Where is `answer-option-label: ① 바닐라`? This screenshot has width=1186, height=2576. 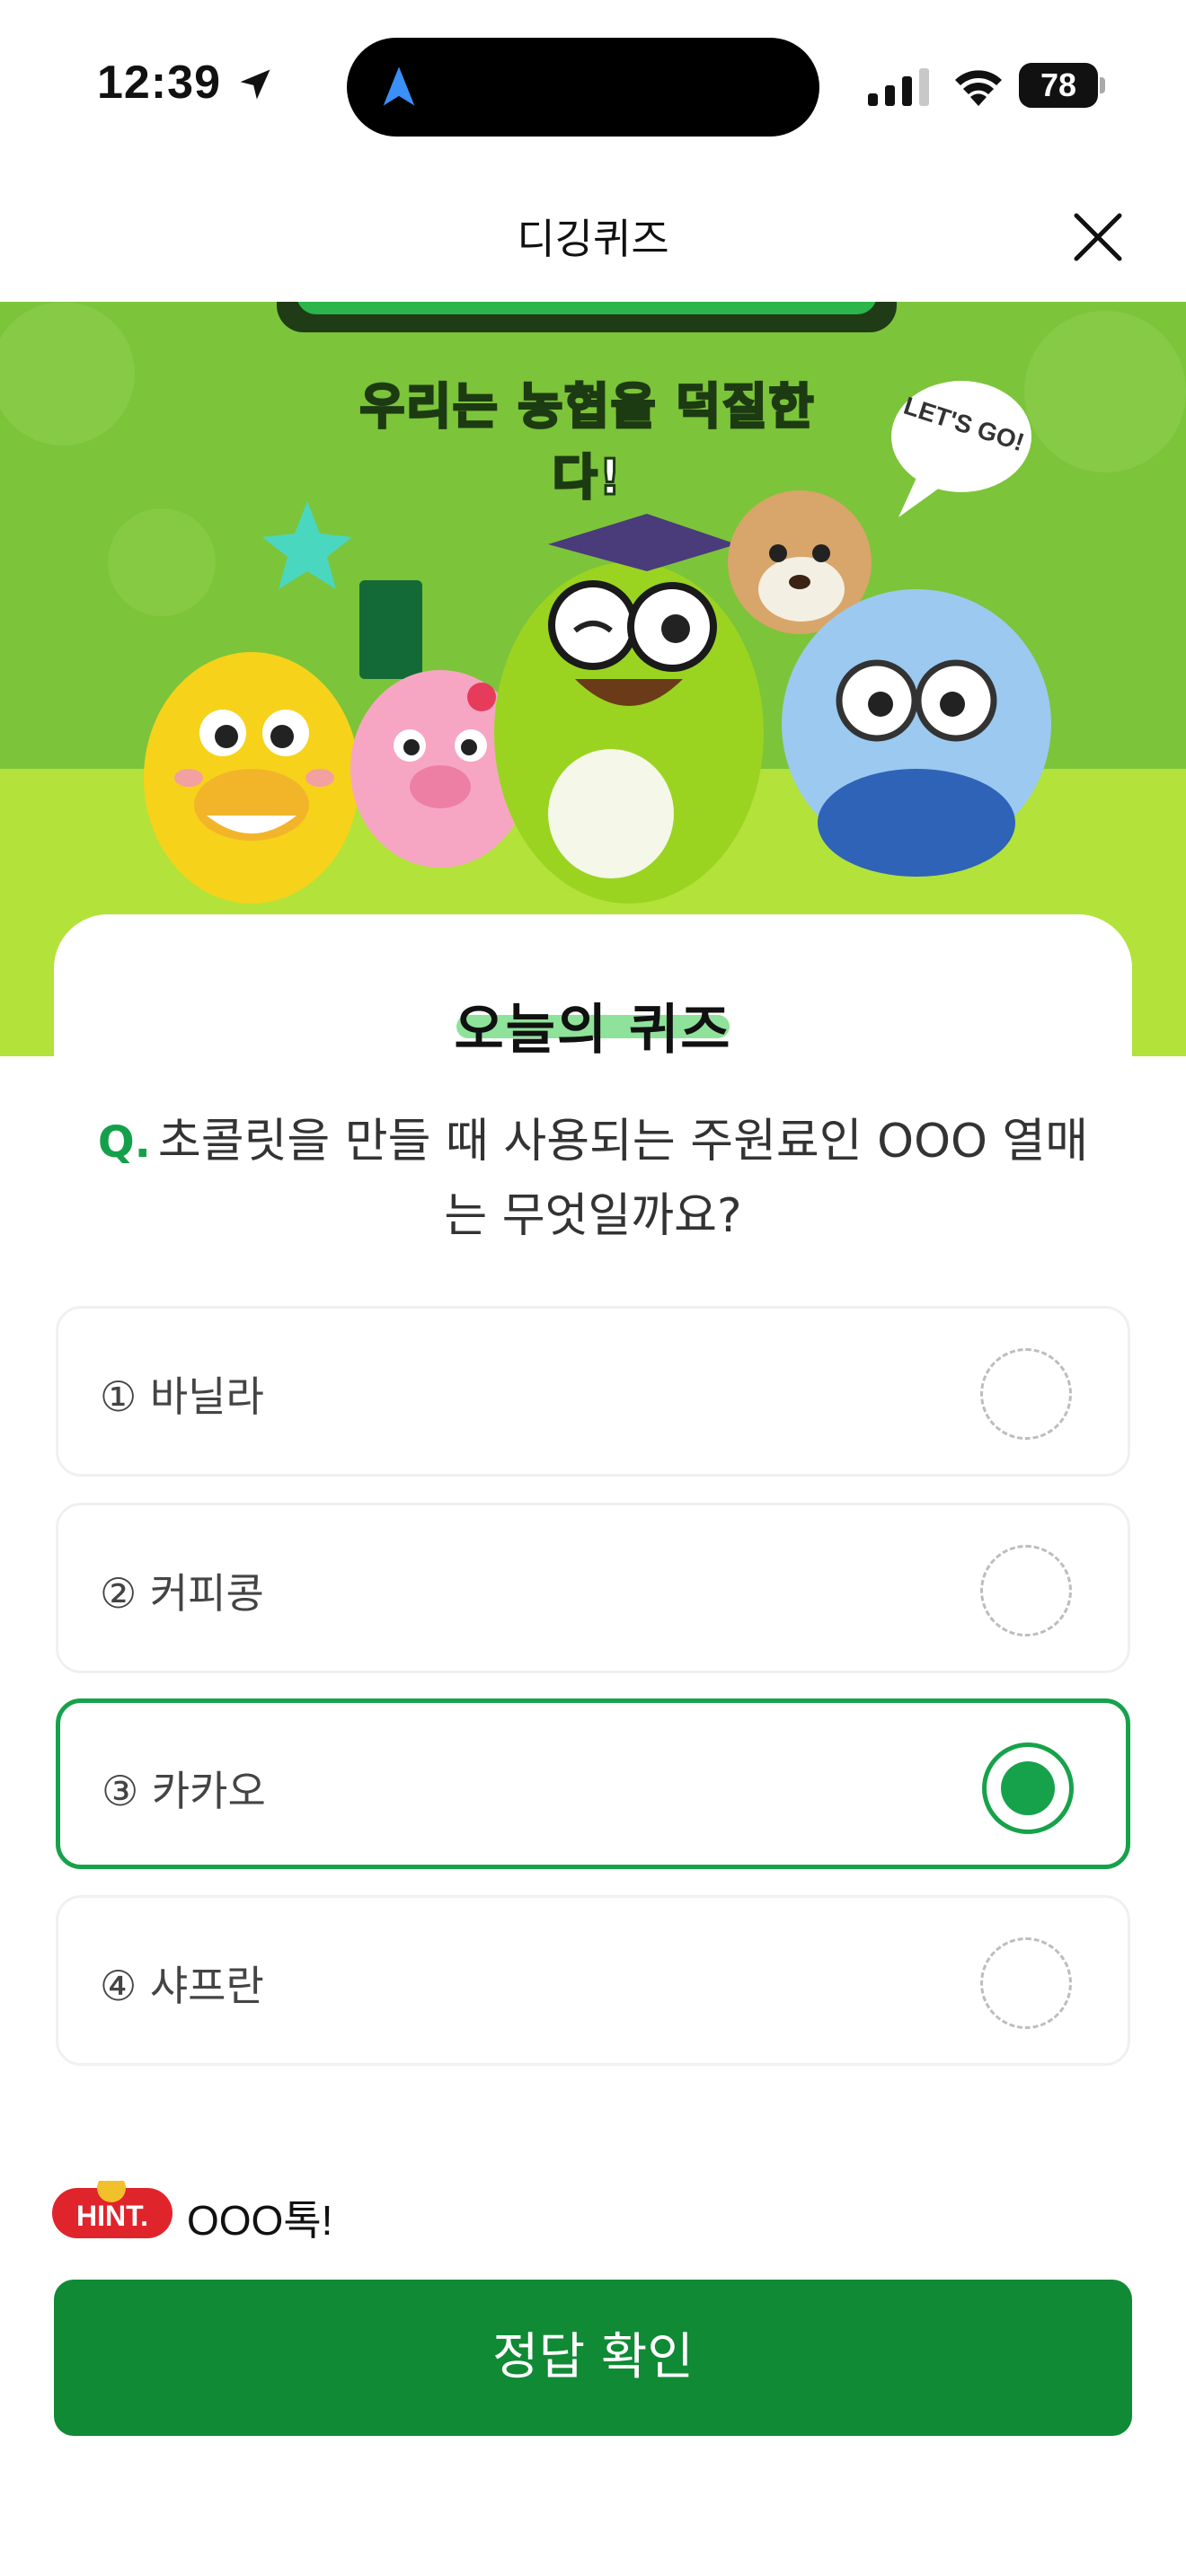 answer-option-label: ① 바닐라 is located at coordinates (182, 1396).